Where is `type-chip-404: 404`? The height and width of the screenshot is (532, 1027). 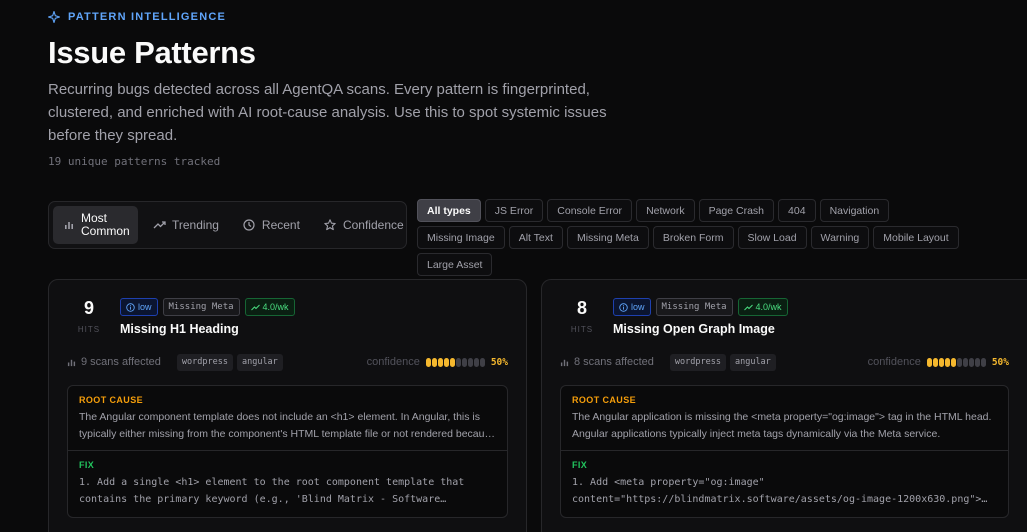 type-chip-404: 404 is located at coordinates (797, 210).